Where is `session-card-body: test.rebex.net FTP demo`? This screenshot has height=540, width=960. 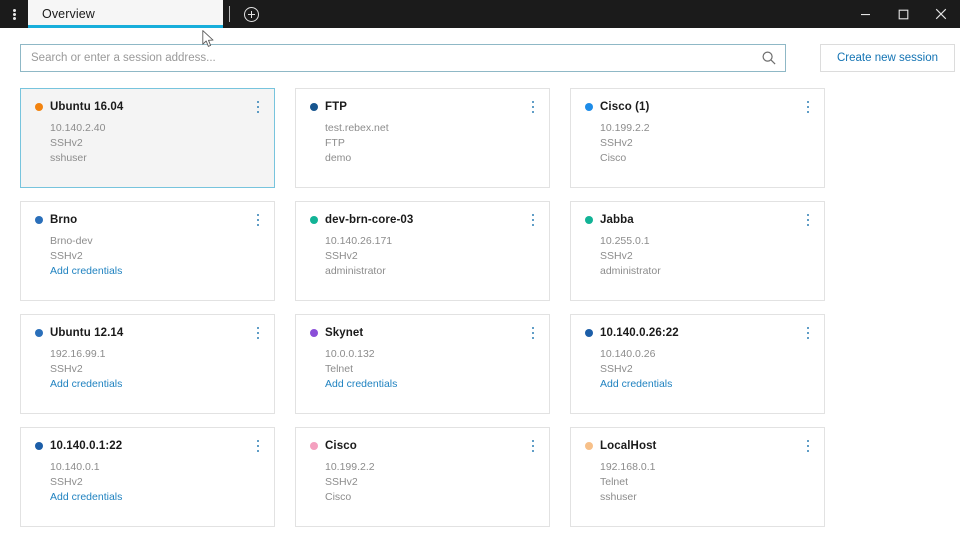 session-card-body: test.rebex.net FTP demo is located at coordinates (423, 143).